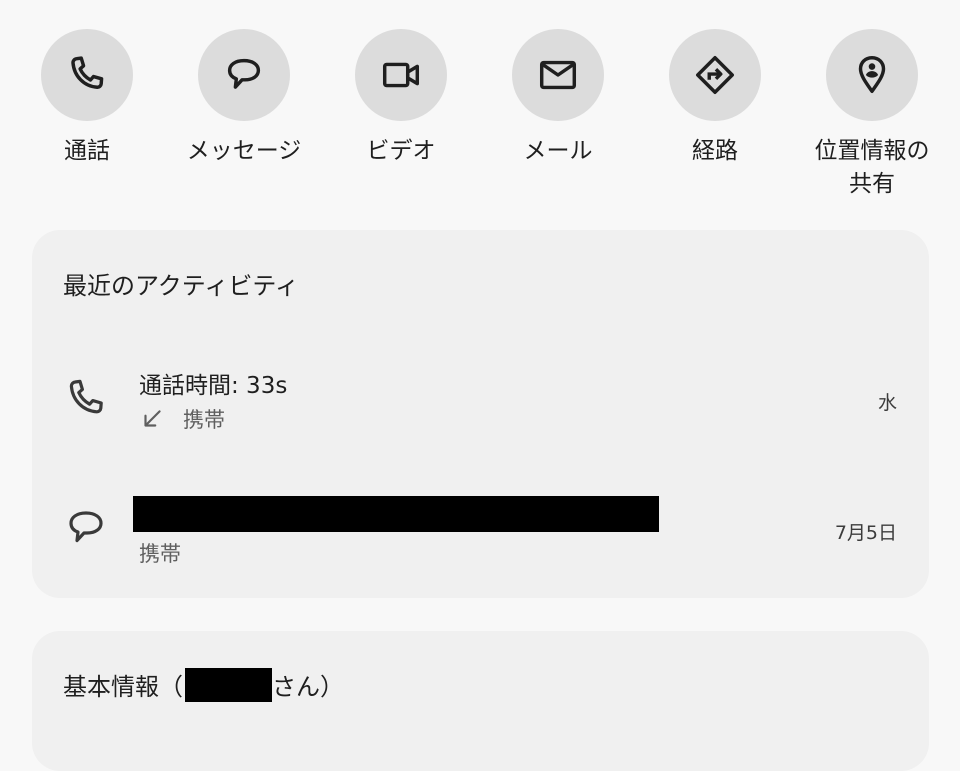 The height and width of the screenshot is (771, 960). What do you see at coordinates (308, 687) in the screenshot?
I see `basic-info-title-suffix: さん）` at bounding box center [308, 687].